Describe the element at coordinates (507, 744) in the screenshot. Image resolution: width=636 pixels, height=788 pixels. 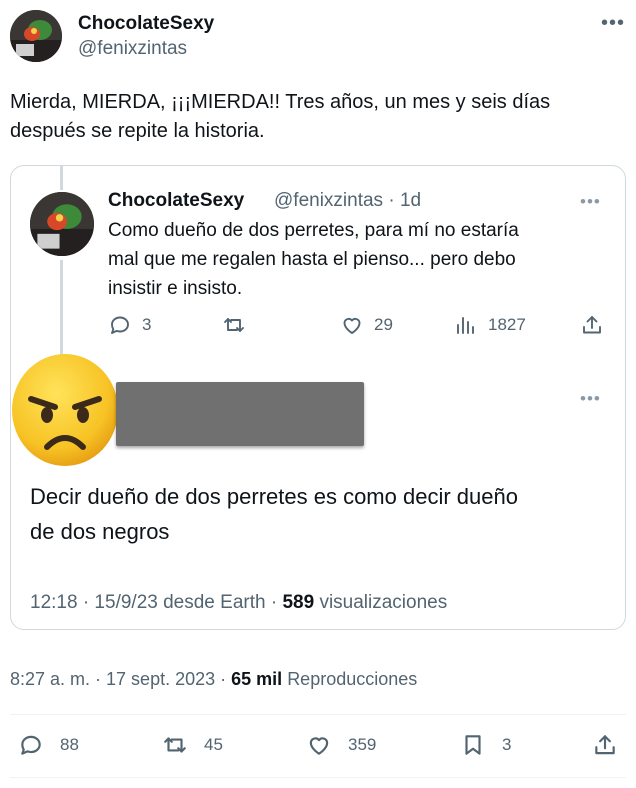
I see `bookmark-count: 3` at that location.